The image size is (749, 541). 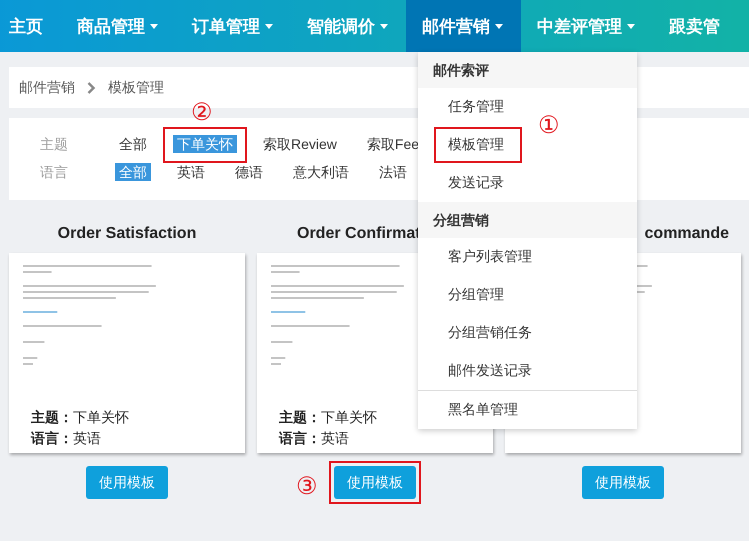 I want to click on menu-group-header: 邮件索评, so click(x=527, y=70).